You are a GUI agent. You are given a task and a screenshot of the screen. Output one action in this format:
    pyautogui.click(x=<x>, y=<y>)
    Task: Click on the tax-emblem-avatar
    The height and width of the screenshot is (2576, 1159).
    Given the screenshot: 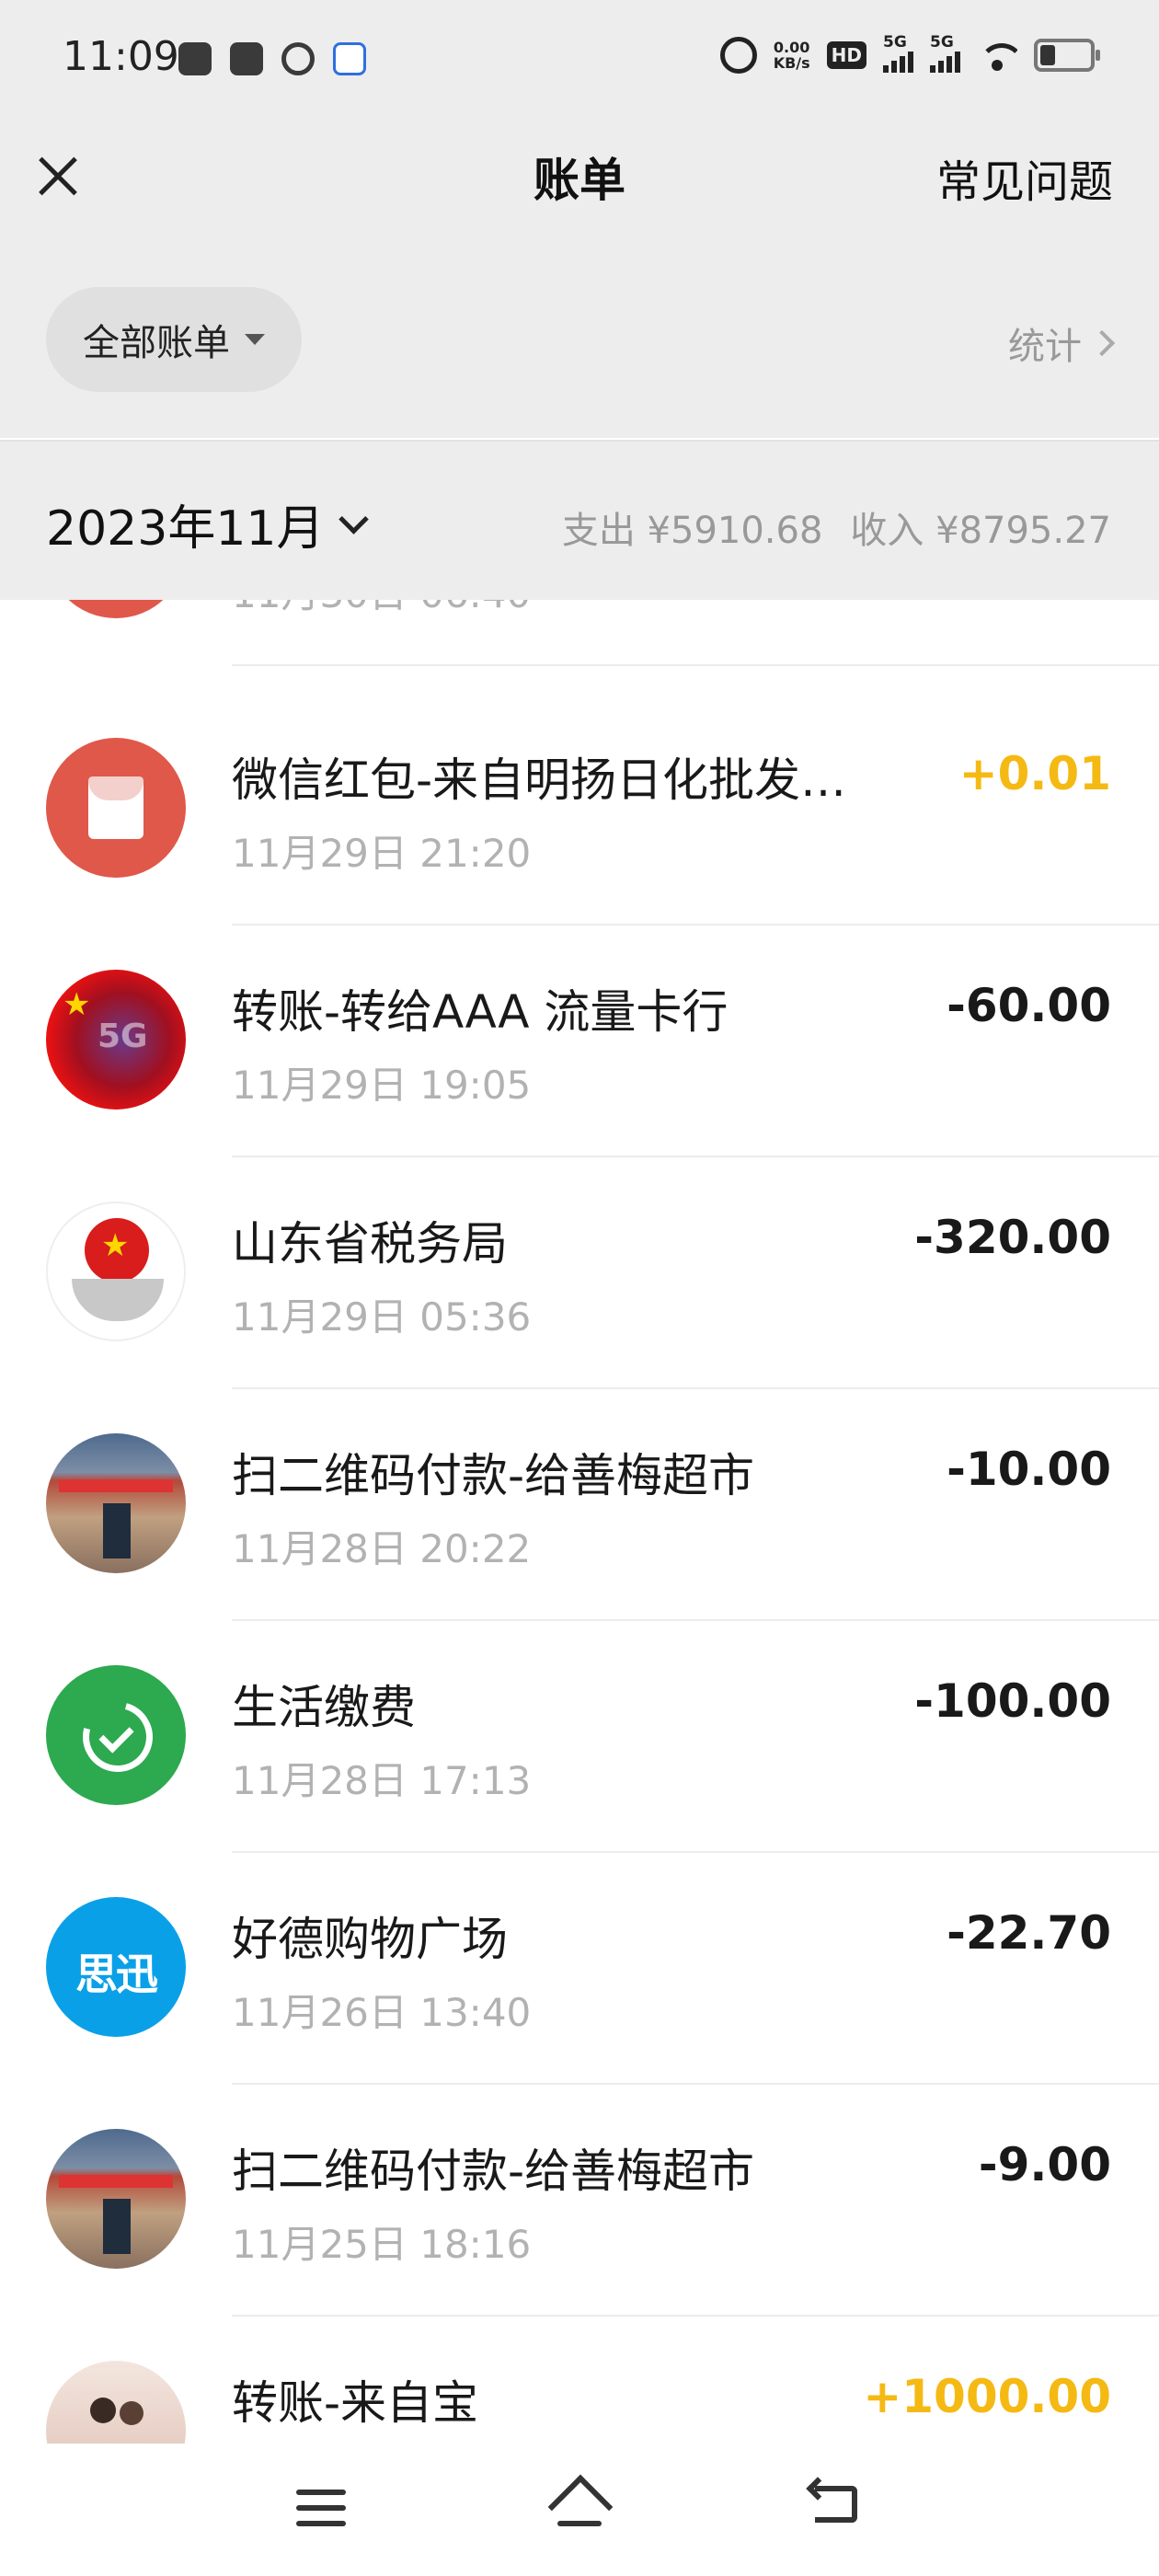 What is the action you would take?
    pyautogui.click(x=116, y=1271)
    